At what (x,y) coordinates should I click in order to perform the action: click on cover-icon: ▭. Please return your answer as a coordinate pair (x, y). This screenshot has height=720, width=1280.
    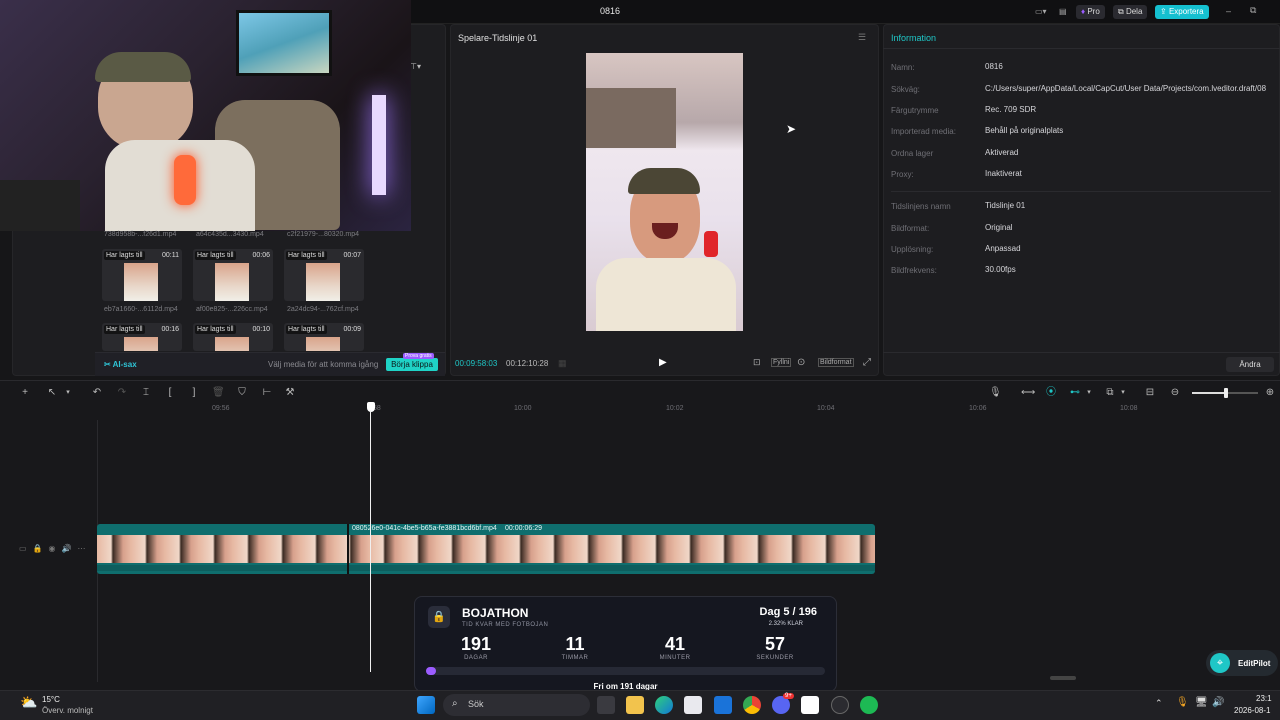
    Looking at the image, I should click on (26, 548).